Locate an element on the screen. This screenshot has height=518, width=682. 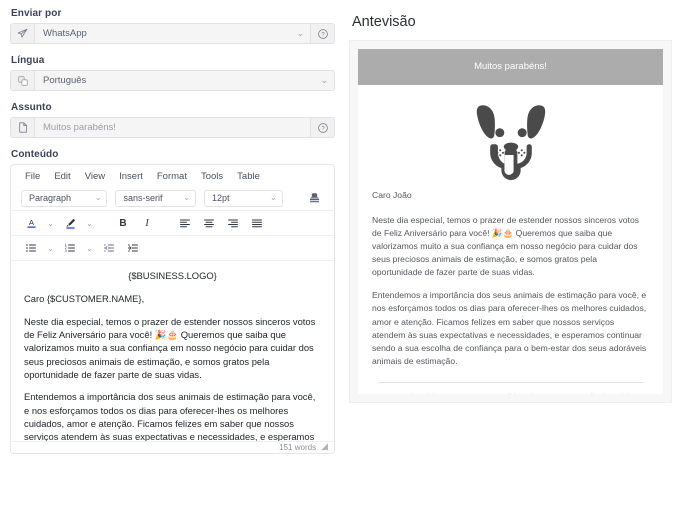
editor-toolbar-row-3: ⌄ 1 2 3 ⌄ is located at coordinates (172, 247).